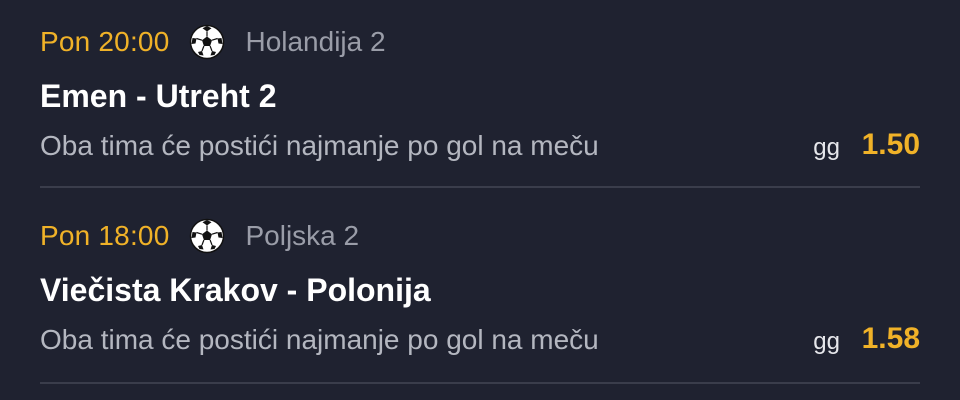  I want to click on match-time: Pon 20:00, so click(105, 41).